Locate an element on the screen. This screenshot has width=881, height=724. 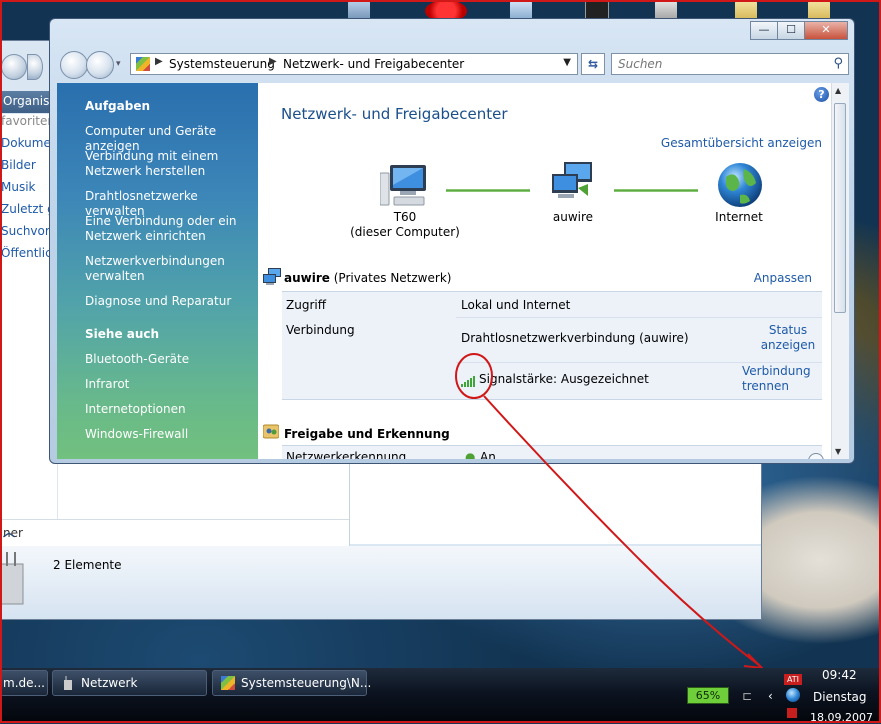
network-discovery-row: Netzwerkerkennung ● An is located at coordinates (552, 452).